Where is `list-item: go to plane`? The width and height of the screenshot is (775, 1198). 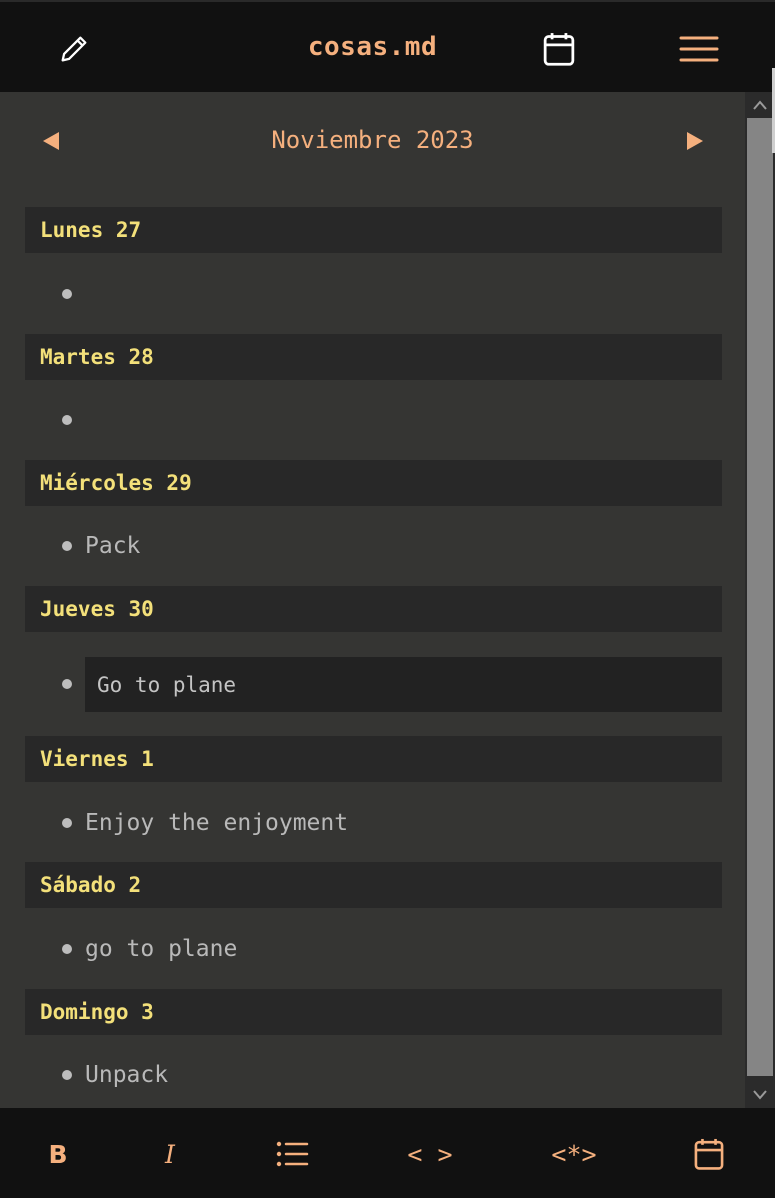 list-item: go to plane is located at coordinates (149, 949).